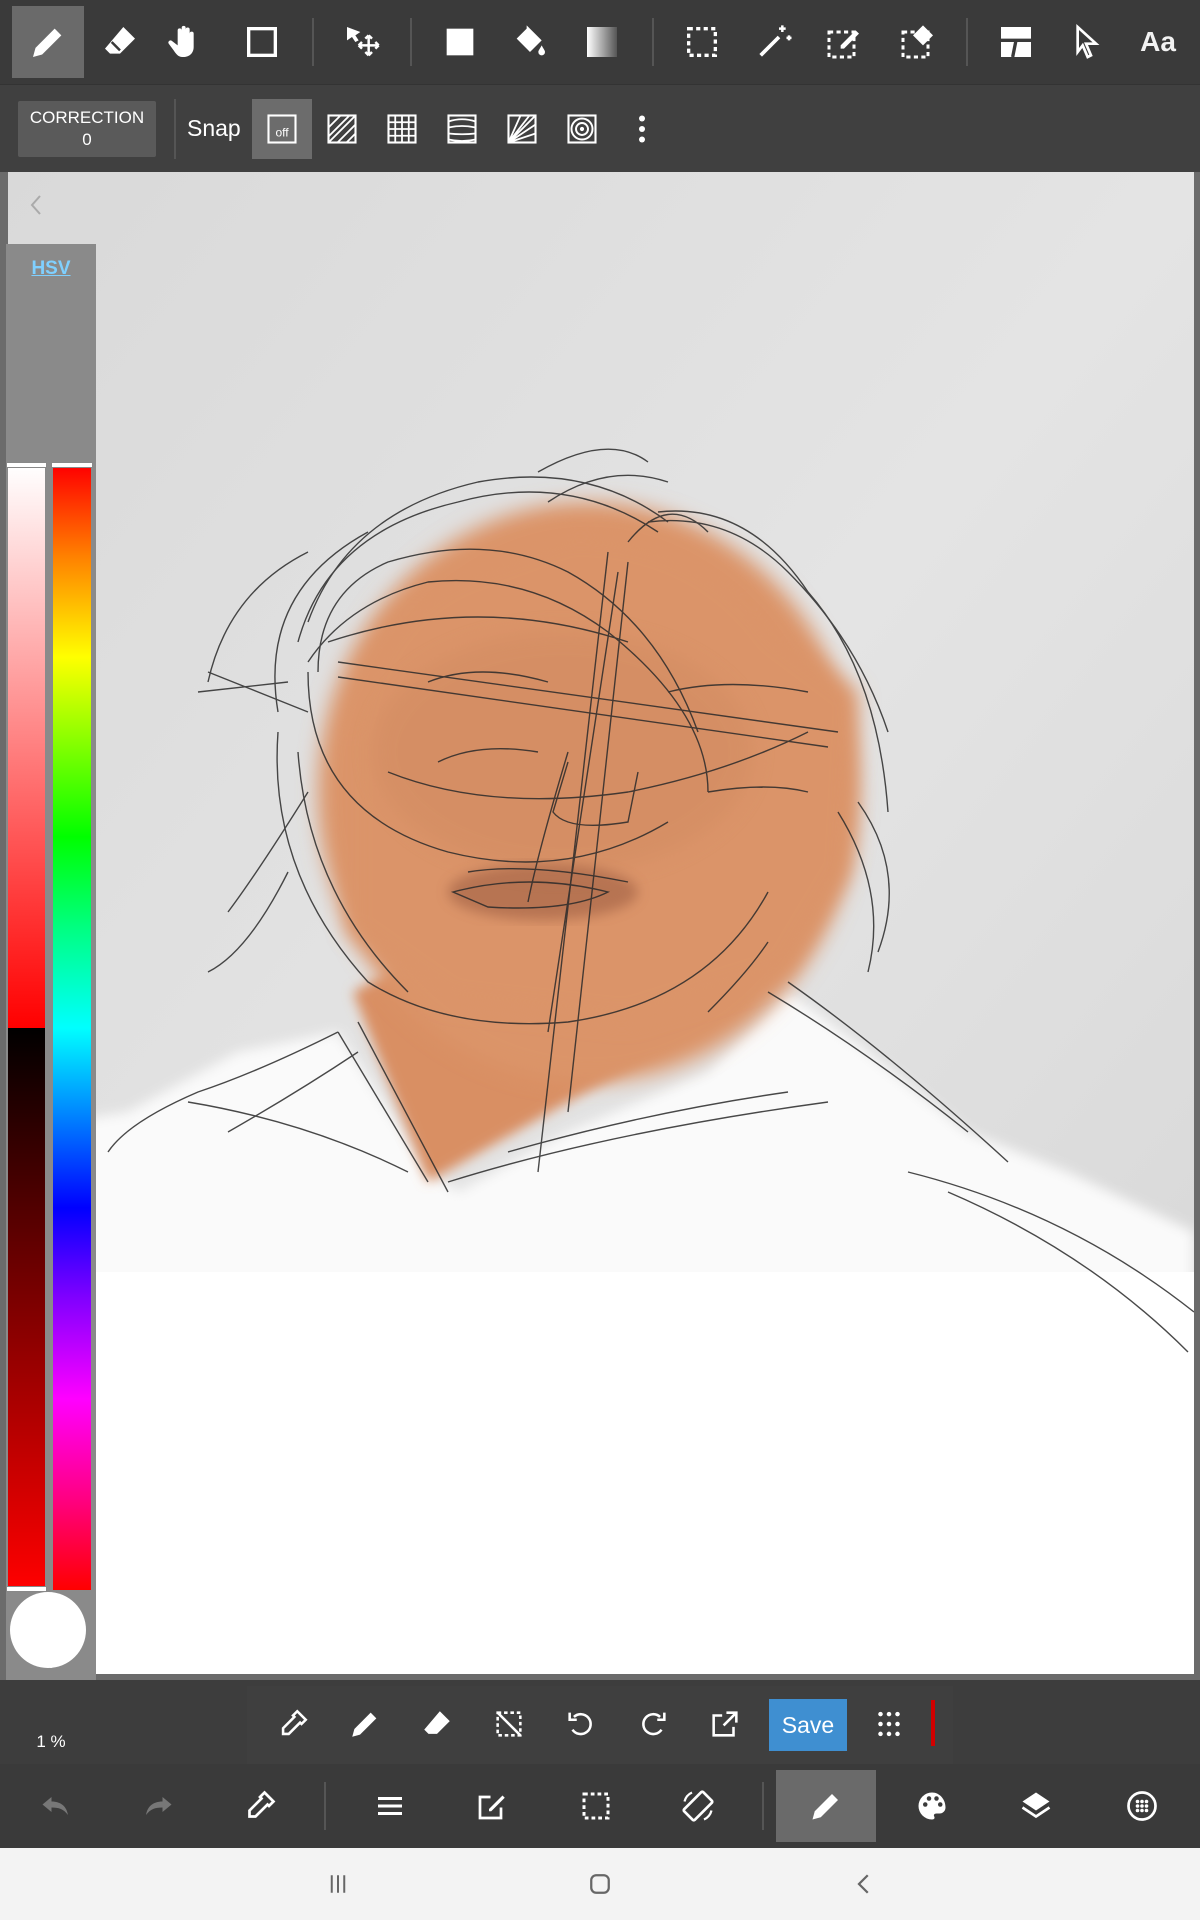 The width and height of the screenshot is (1200, 1920). I want to click on pointer-tool-button, so click(1086, 42).